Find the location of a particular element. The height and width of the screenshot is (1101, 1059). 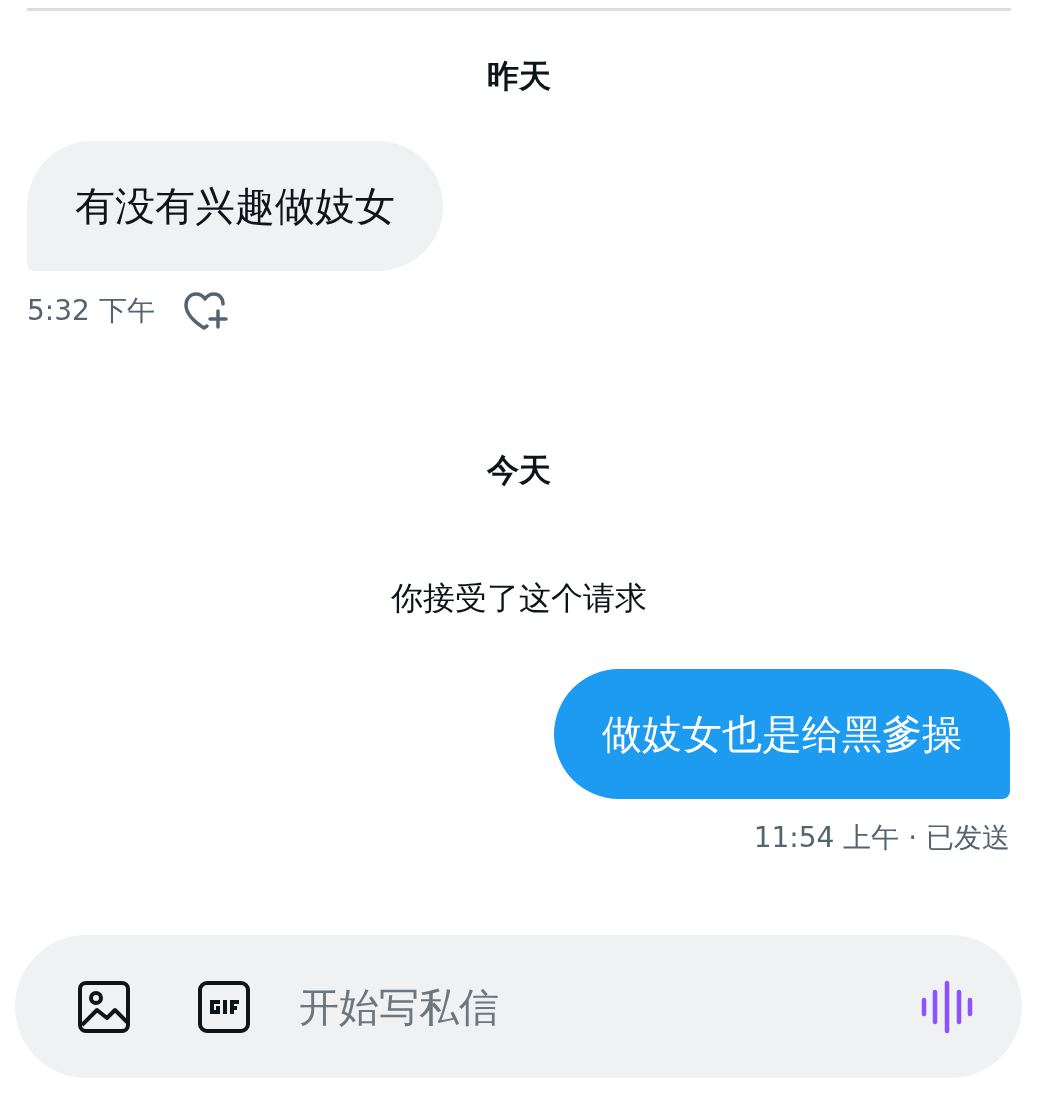

heart-plus-icon is located at coordinates (205, 311).